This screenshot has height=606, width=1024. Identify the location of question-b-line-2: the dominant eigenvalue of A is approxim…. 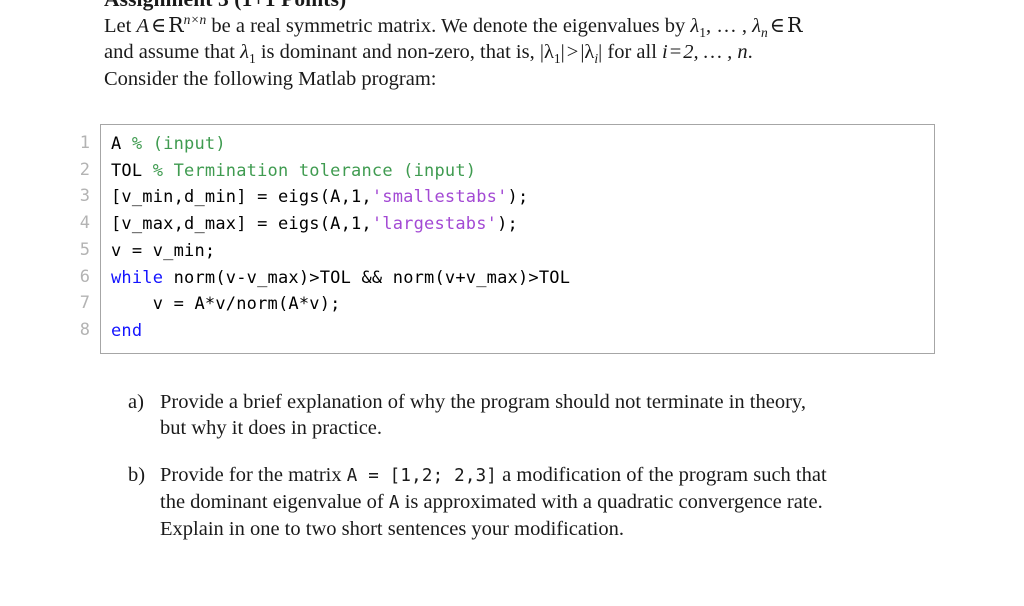
(550, 502).